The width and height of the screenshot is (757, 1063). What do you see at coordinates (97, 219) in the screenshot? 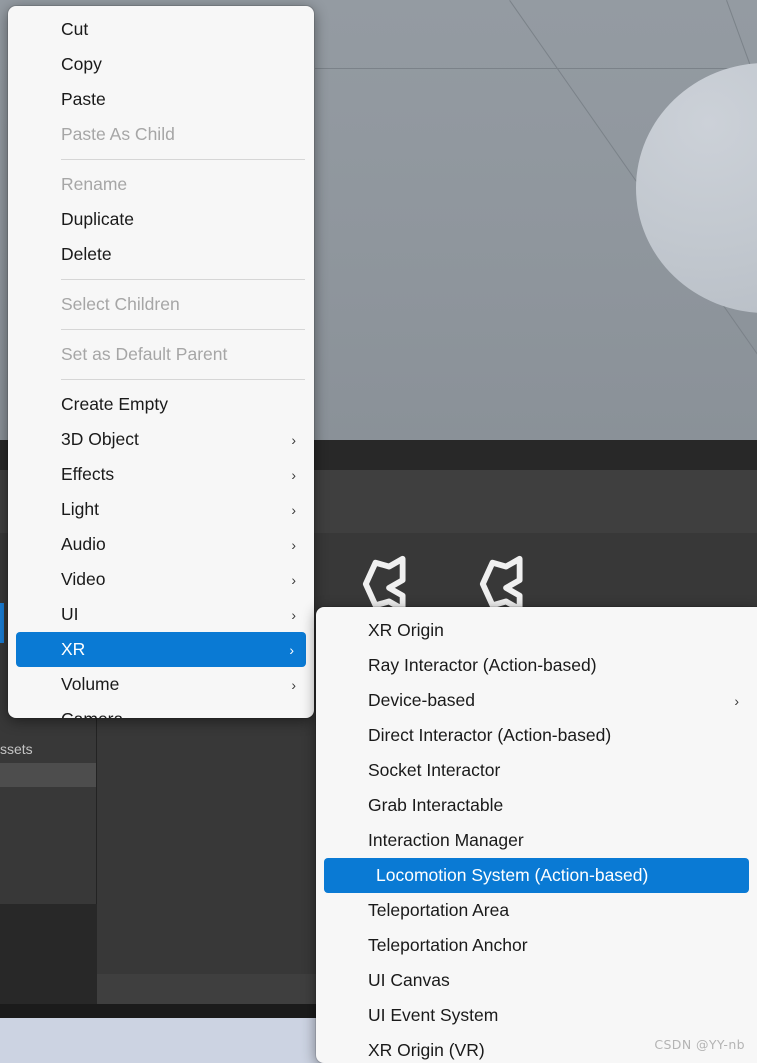
I see `menu-item-label: Duplicate` at bounding box center [97, 219].